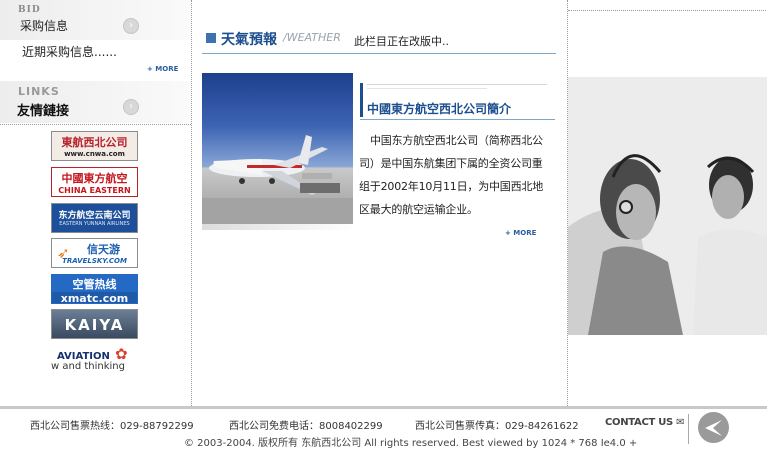 The image size is (767, 454). What do you see at coordinates (94, 178) in the screenshot?
I see `logo-text: 中國東方航空` at bounding box center [94, 178].